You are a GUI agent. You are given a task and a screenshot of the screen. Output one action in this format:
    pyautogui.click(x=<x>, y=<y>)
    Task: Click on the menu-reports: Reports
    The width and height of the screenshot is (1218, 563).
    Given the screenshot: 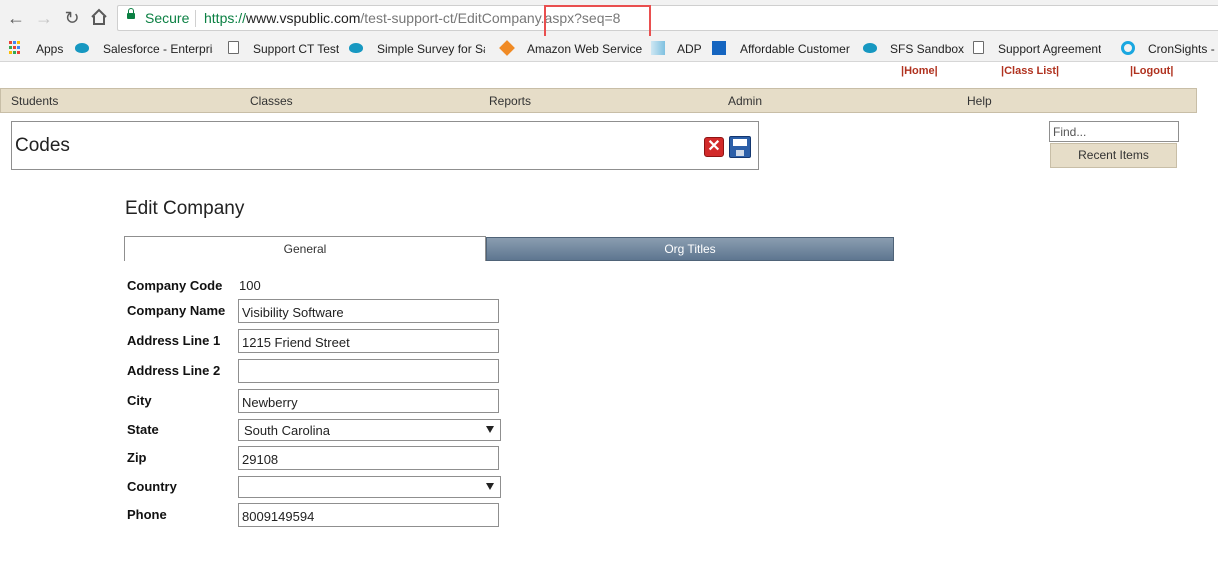 What is the action you would take?
    pyautogui.click(x=510, y=101)
    